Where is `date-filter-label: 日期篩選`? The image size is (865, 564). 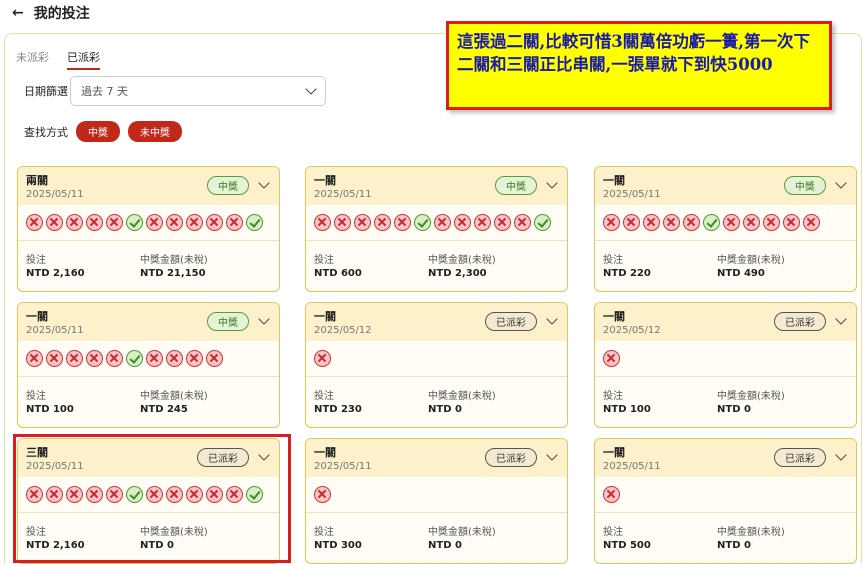 date-filter-label: 日期篩選 is located at coordinates (46, 91).